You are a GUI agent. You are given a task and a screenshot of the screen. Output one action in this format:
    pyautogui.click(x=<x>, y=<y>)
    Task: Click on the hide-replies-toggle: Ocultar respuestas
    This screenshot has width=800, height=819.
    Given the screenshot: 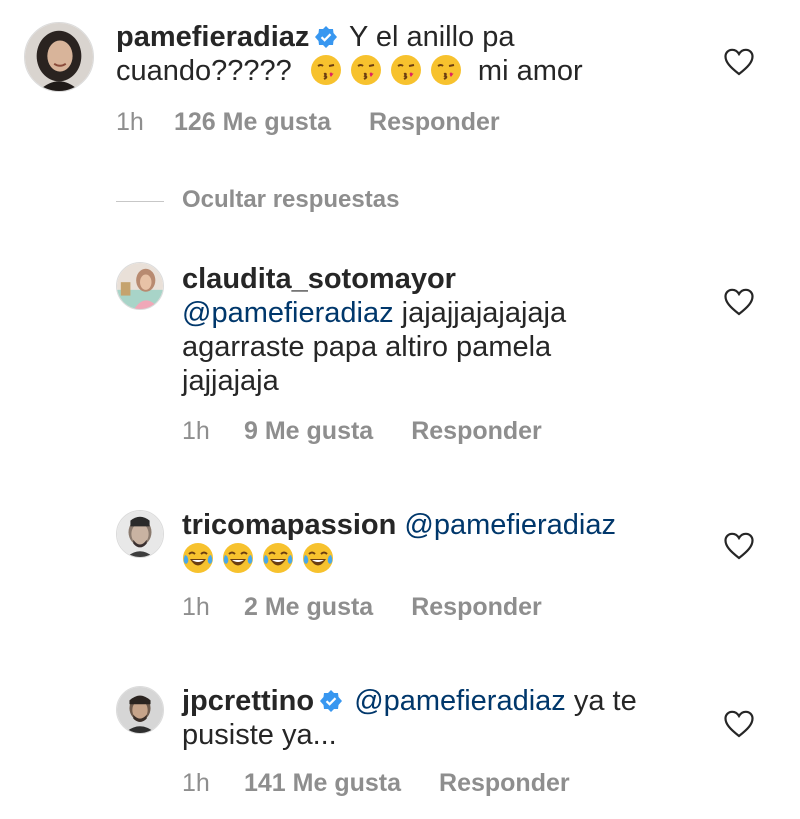 What is the action you would take?
    pyautogui.click(x=400, y=200)
    